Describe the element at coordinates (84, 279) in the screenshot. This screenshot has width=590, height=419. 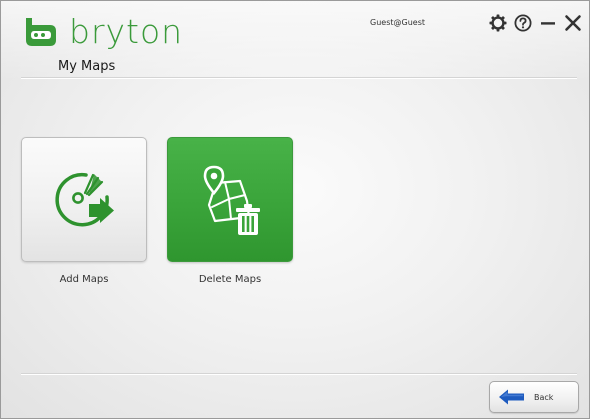
I see `add-maps-label: Add Maps` at that location.